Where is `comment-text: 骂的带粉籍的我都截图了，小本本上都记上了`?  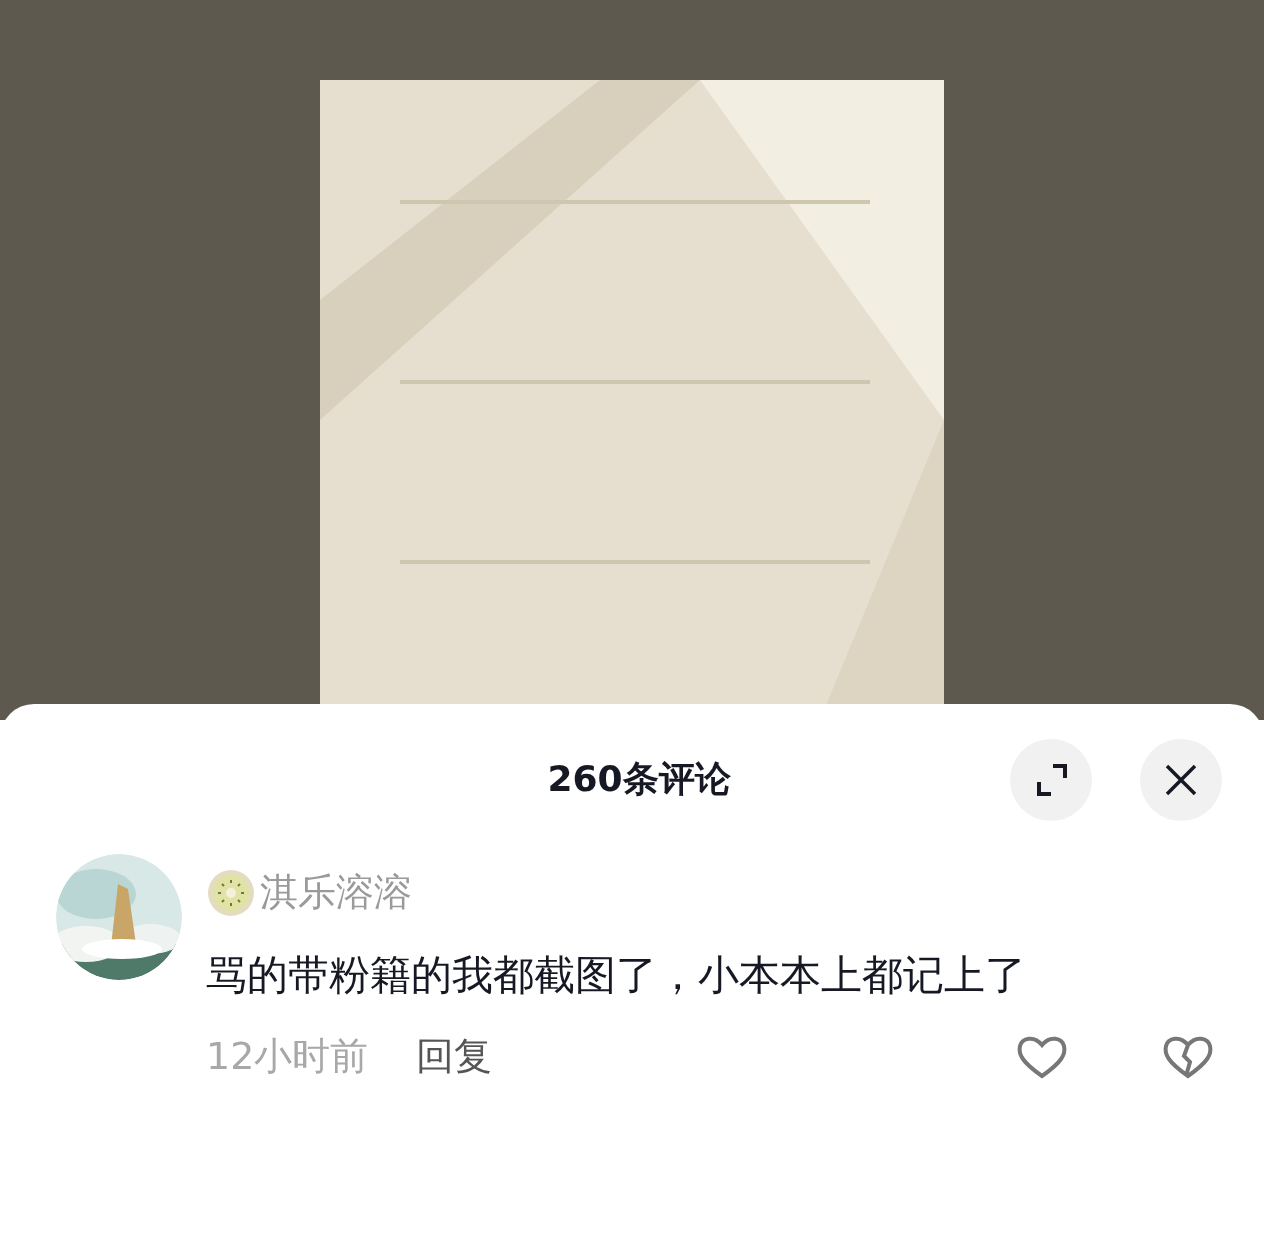
comment-text: 骂的带粉籍的我都截图了，小本本上都记上了 is located at coordinates (616, 975).